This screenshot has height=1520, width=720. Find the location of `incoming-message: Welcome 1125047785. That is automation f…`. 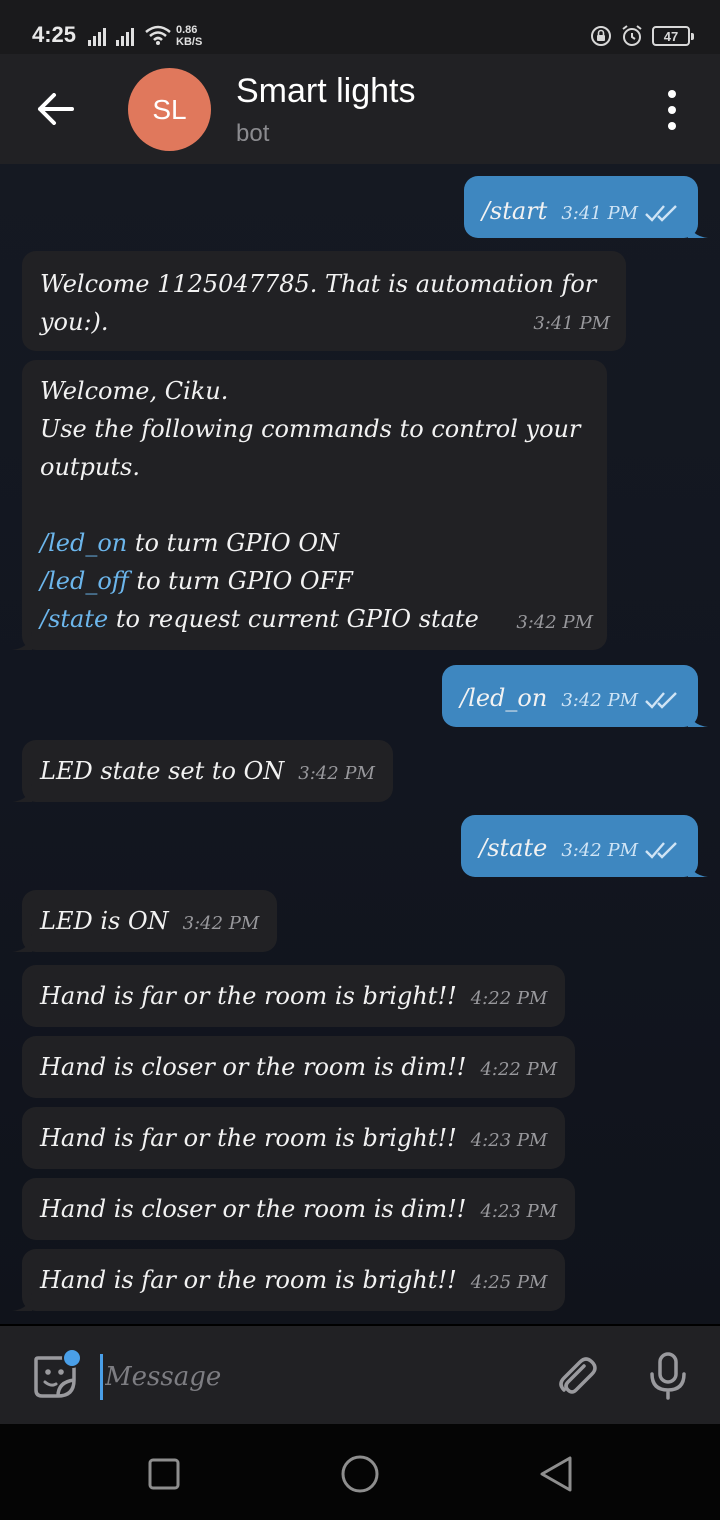

incoming-message: Welcome 1125047785. That is automation f… is located at coordinates (324, 301).